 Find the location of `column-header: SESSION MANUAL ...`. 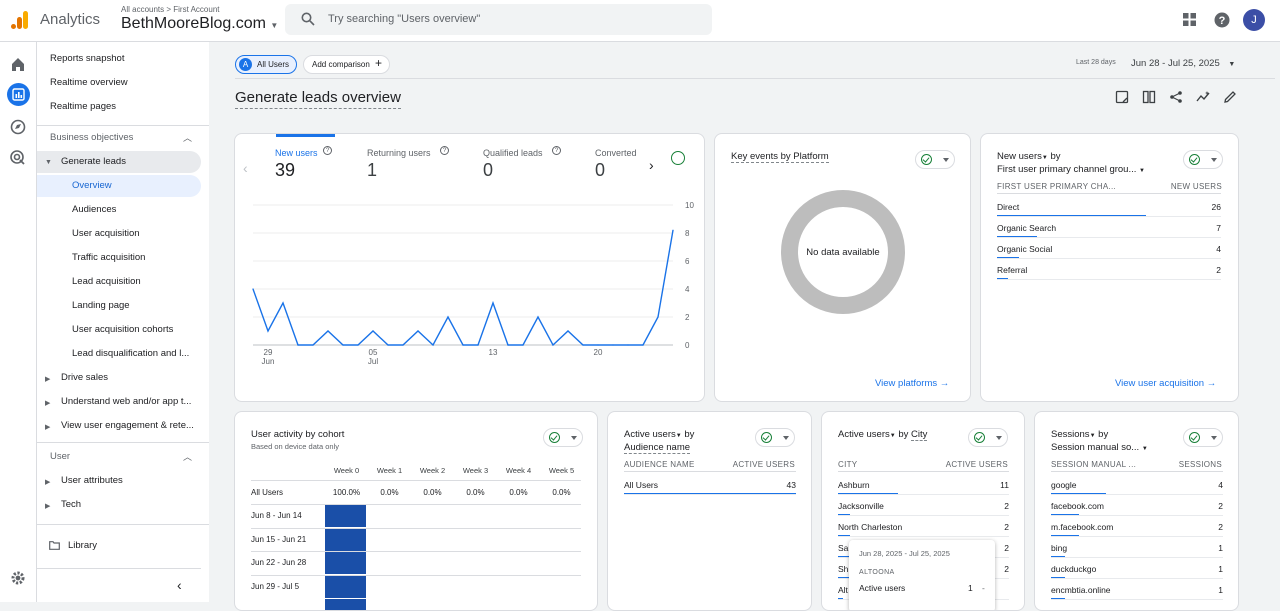

column-header: SESSION MANUAL ... is located at coordinates (1093, 464).